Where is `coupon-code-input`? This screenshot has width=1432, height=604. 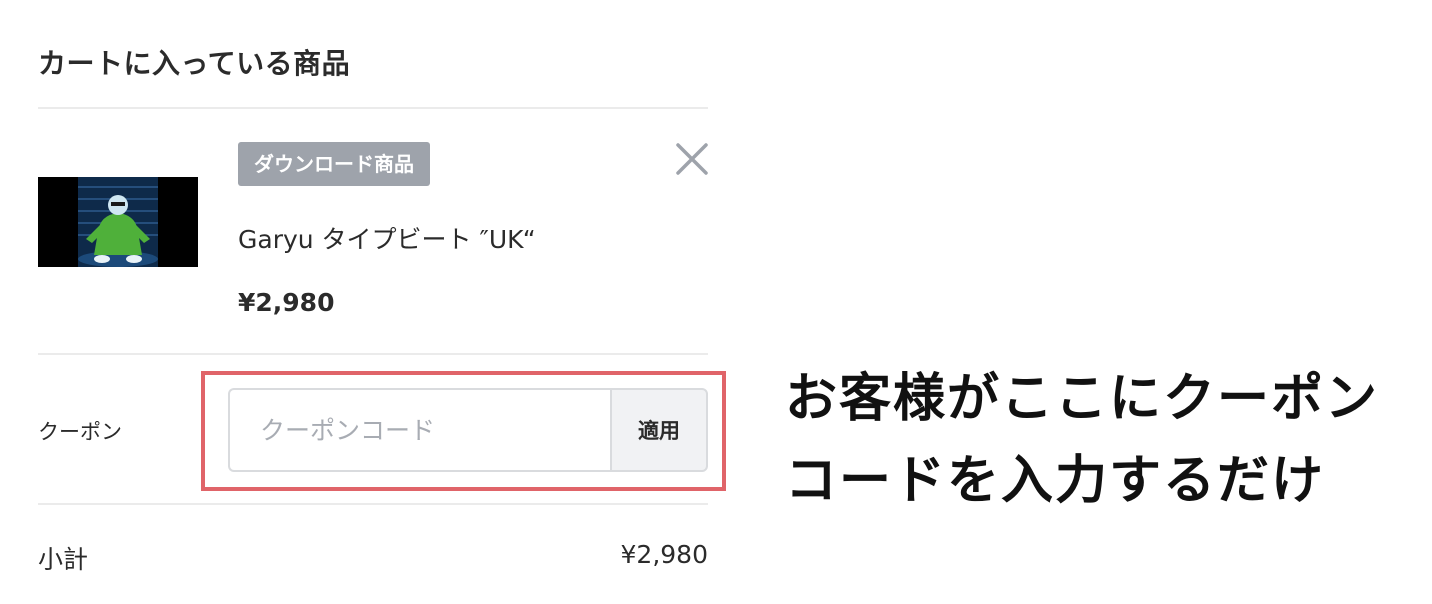 coupon-code-input is located at coordinates (420, 430).